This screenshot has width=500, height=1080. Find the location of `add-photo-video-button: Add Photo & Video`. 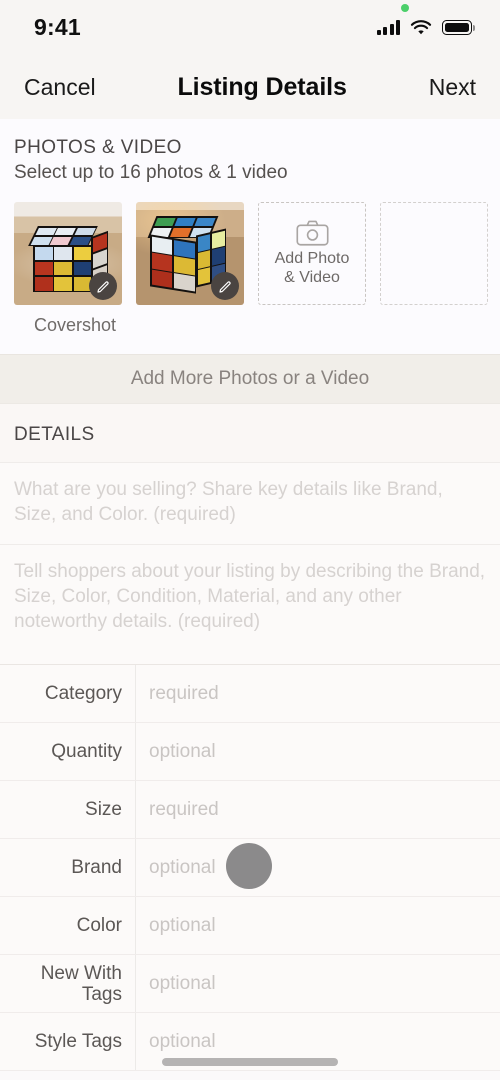

add-photo-video-button: Add Photo & Video is located at coordinates (312, 253).